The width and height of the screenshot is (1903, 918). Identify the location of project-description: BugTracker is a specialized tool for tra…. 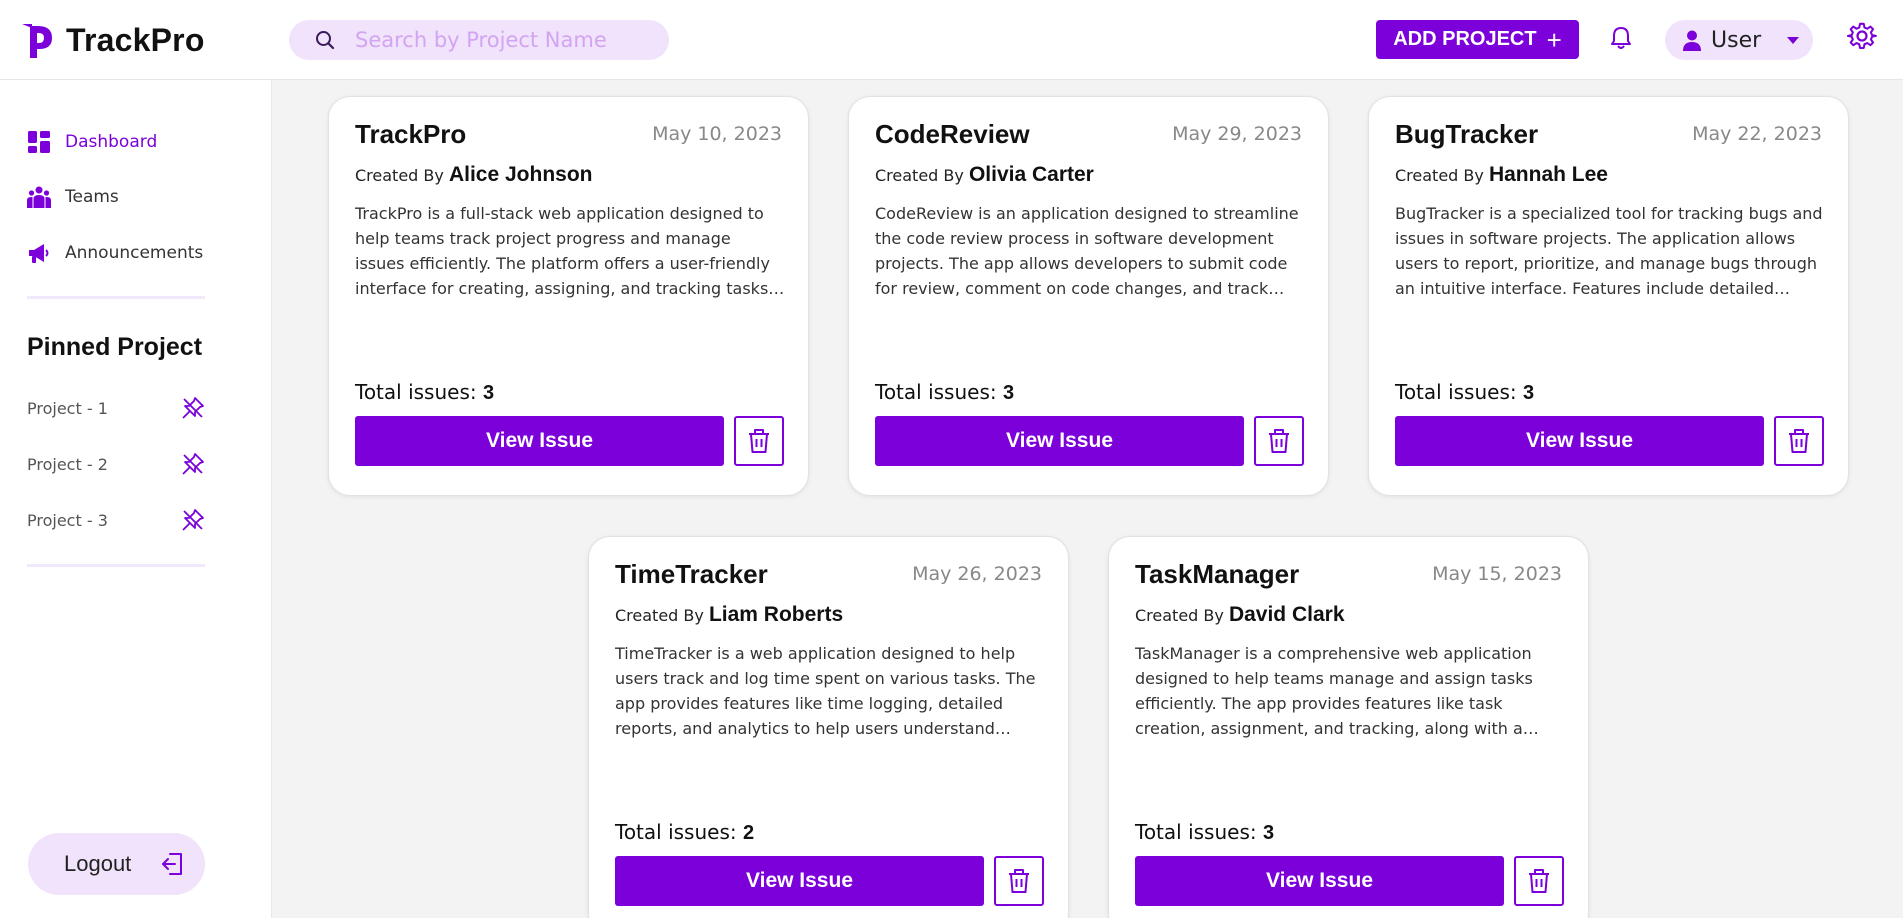
(1609, 251).